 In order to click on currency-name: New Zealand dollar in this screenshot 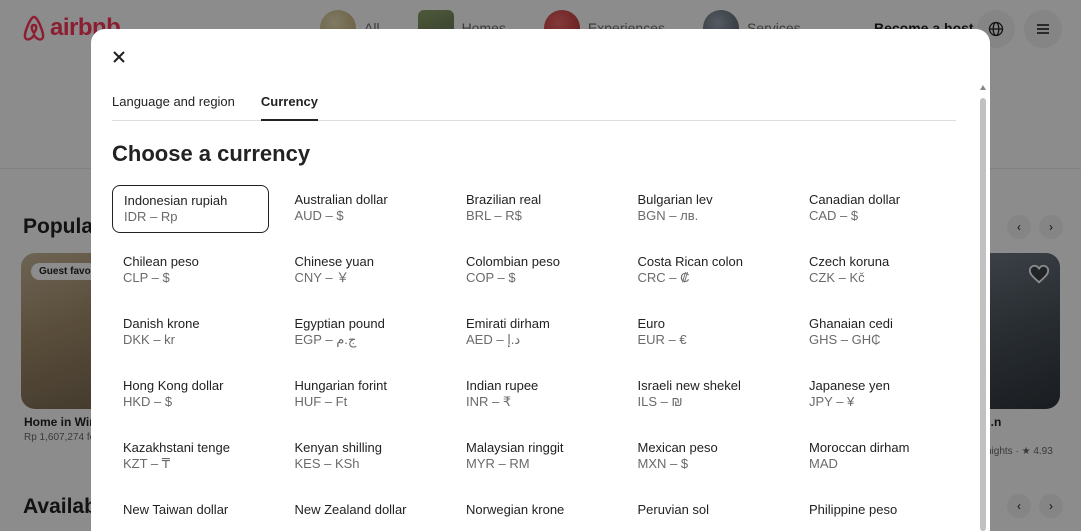, I will do `click(350, 509)`.